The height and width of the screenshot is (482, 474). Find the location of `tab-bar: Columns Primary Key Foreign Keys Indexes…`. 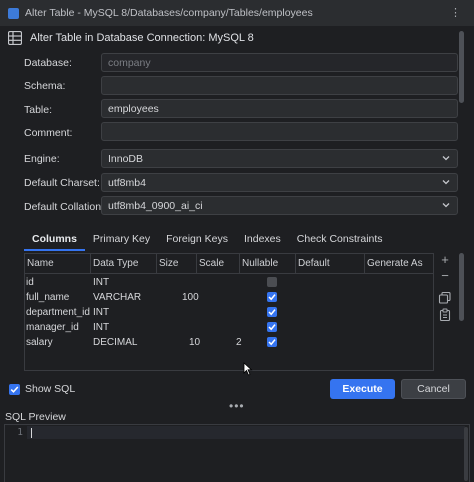

tab-bar: Columns Primary Key Foreign Keys Indexes… is located at coordinates (229, 241).